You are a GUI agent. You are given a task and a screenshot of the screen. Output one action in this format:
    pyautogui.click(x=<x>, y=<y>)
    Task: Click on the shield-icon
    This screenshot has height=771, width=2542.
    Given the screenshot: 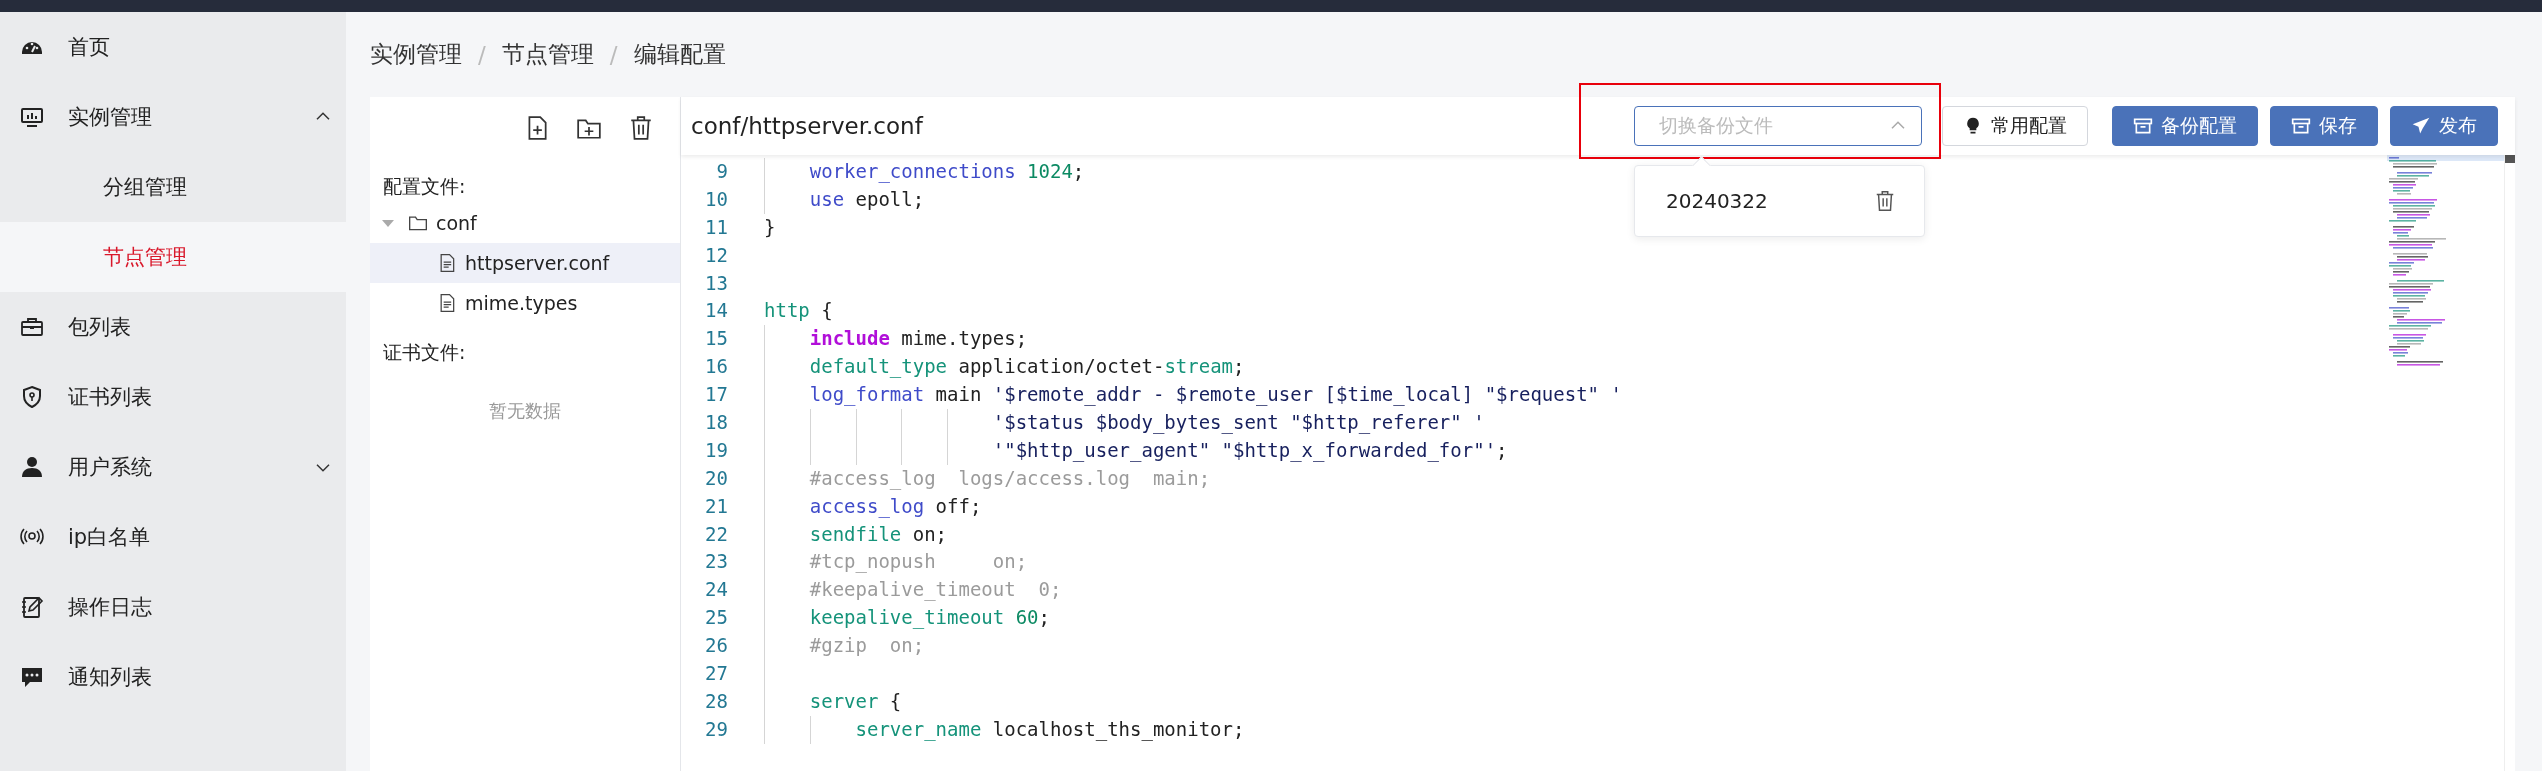 What is the action you would take?
    pyautogui.click(x=32, y=397)
    